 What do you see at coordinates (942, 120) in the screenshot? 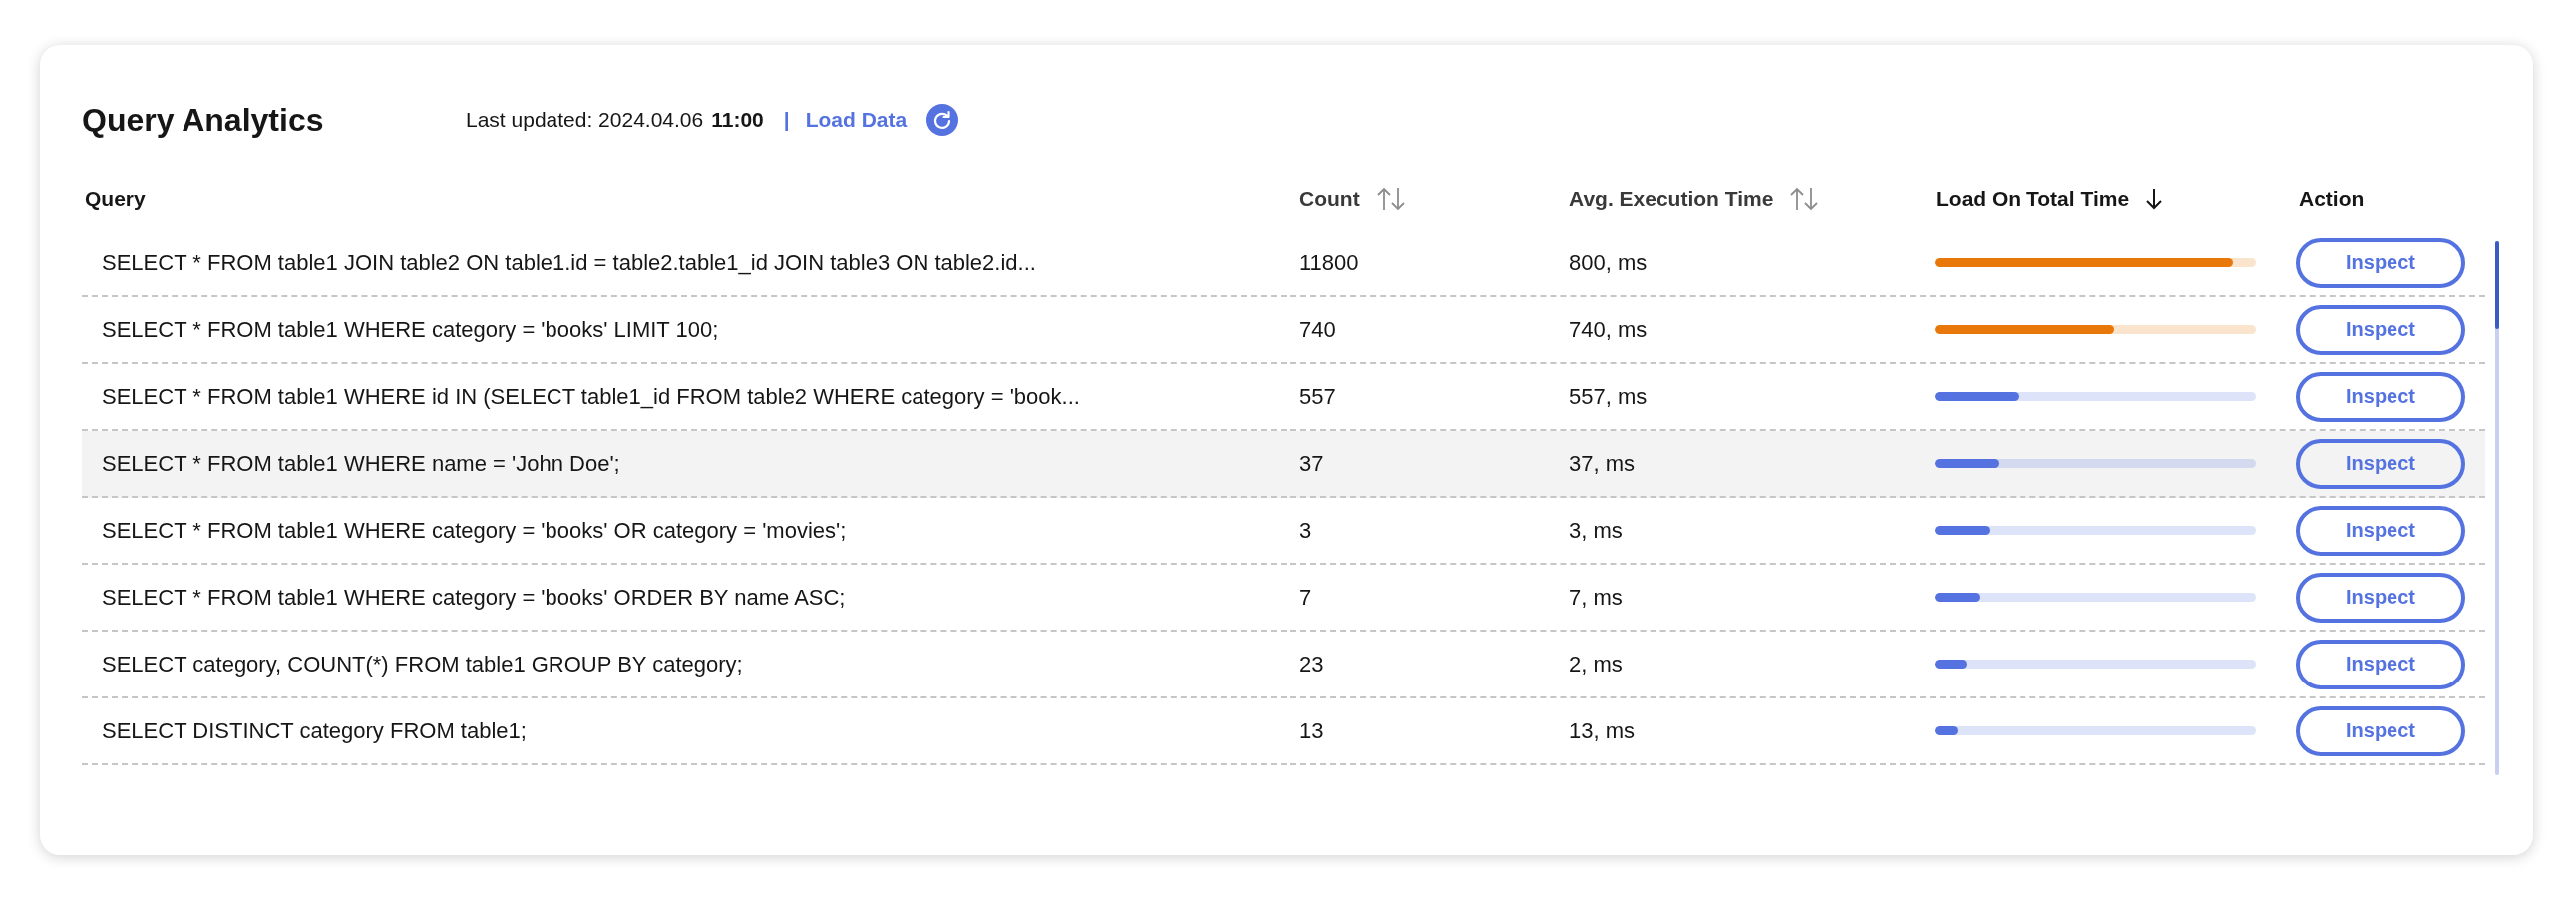
I see `refresh-icon` at bounding box center [942, 120].